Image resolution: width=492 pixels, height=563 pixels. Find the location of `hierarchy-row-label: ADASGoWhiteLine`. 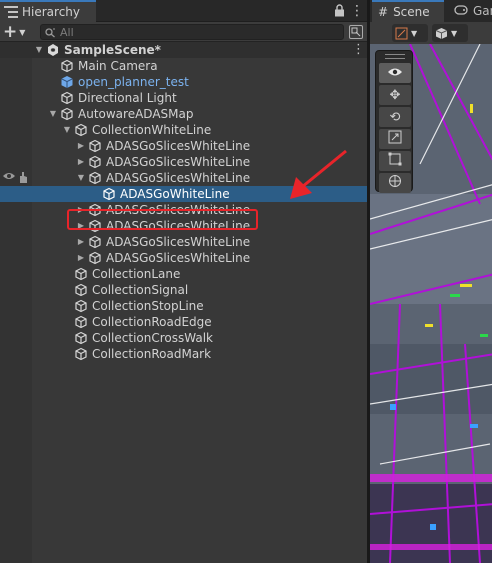

hierarchy-row-label: ADASGoWhiteLine is located at coordinates (175, 194).